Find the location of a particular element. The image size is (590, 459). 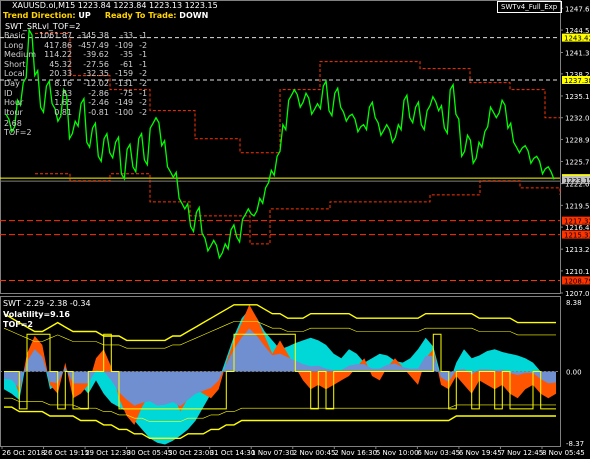

time-tick-label: 30 Oct 05:45 is located at coordinates (150, 453).